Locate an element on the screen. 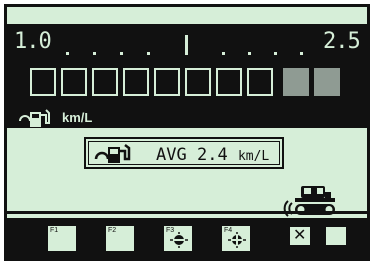  scale-center-tick is located at coordinates (186, 45).